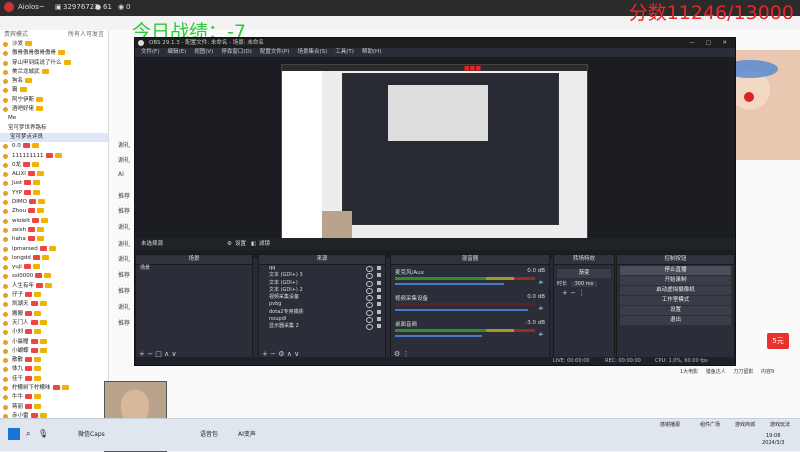 The image size is (800, 452). Describe the element at coordinates (312, 52) in the screenshot. I see `menu-item: 场景集合(S)` at that location.